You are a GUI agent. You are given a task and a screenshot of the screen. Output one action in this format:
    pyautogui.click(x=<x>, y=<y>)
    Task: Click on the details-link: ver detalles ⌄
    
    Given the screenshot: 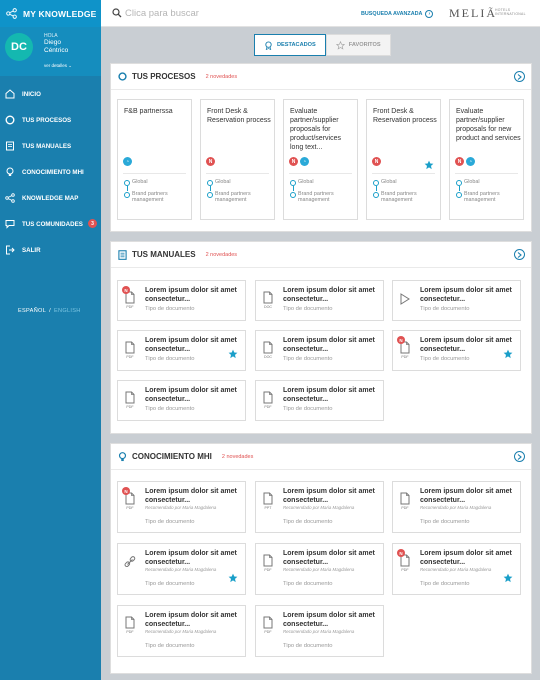 What is the action you would take?
    pyautogui.click(x=58, y=66)
    